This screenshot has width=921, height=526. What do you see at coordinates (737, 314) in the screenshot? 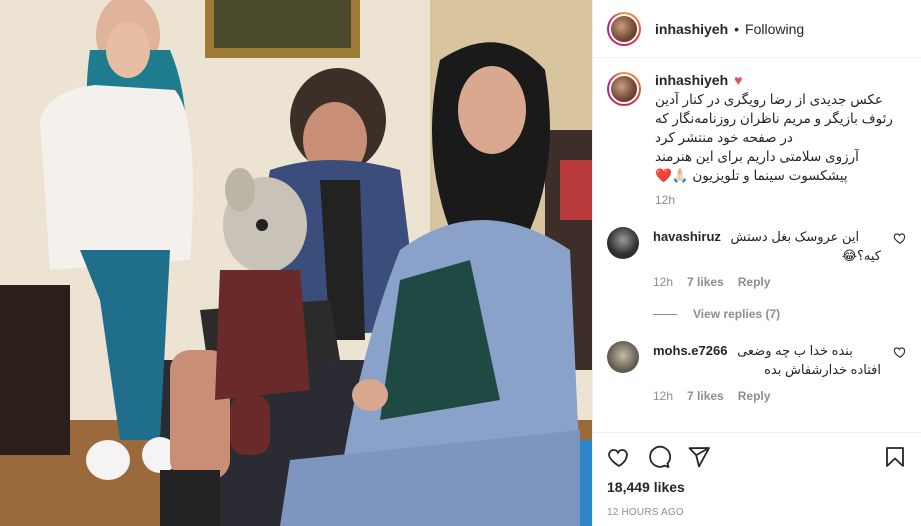
I see `view-replies-label: View replies (7)` at bounding box center [737, 314].